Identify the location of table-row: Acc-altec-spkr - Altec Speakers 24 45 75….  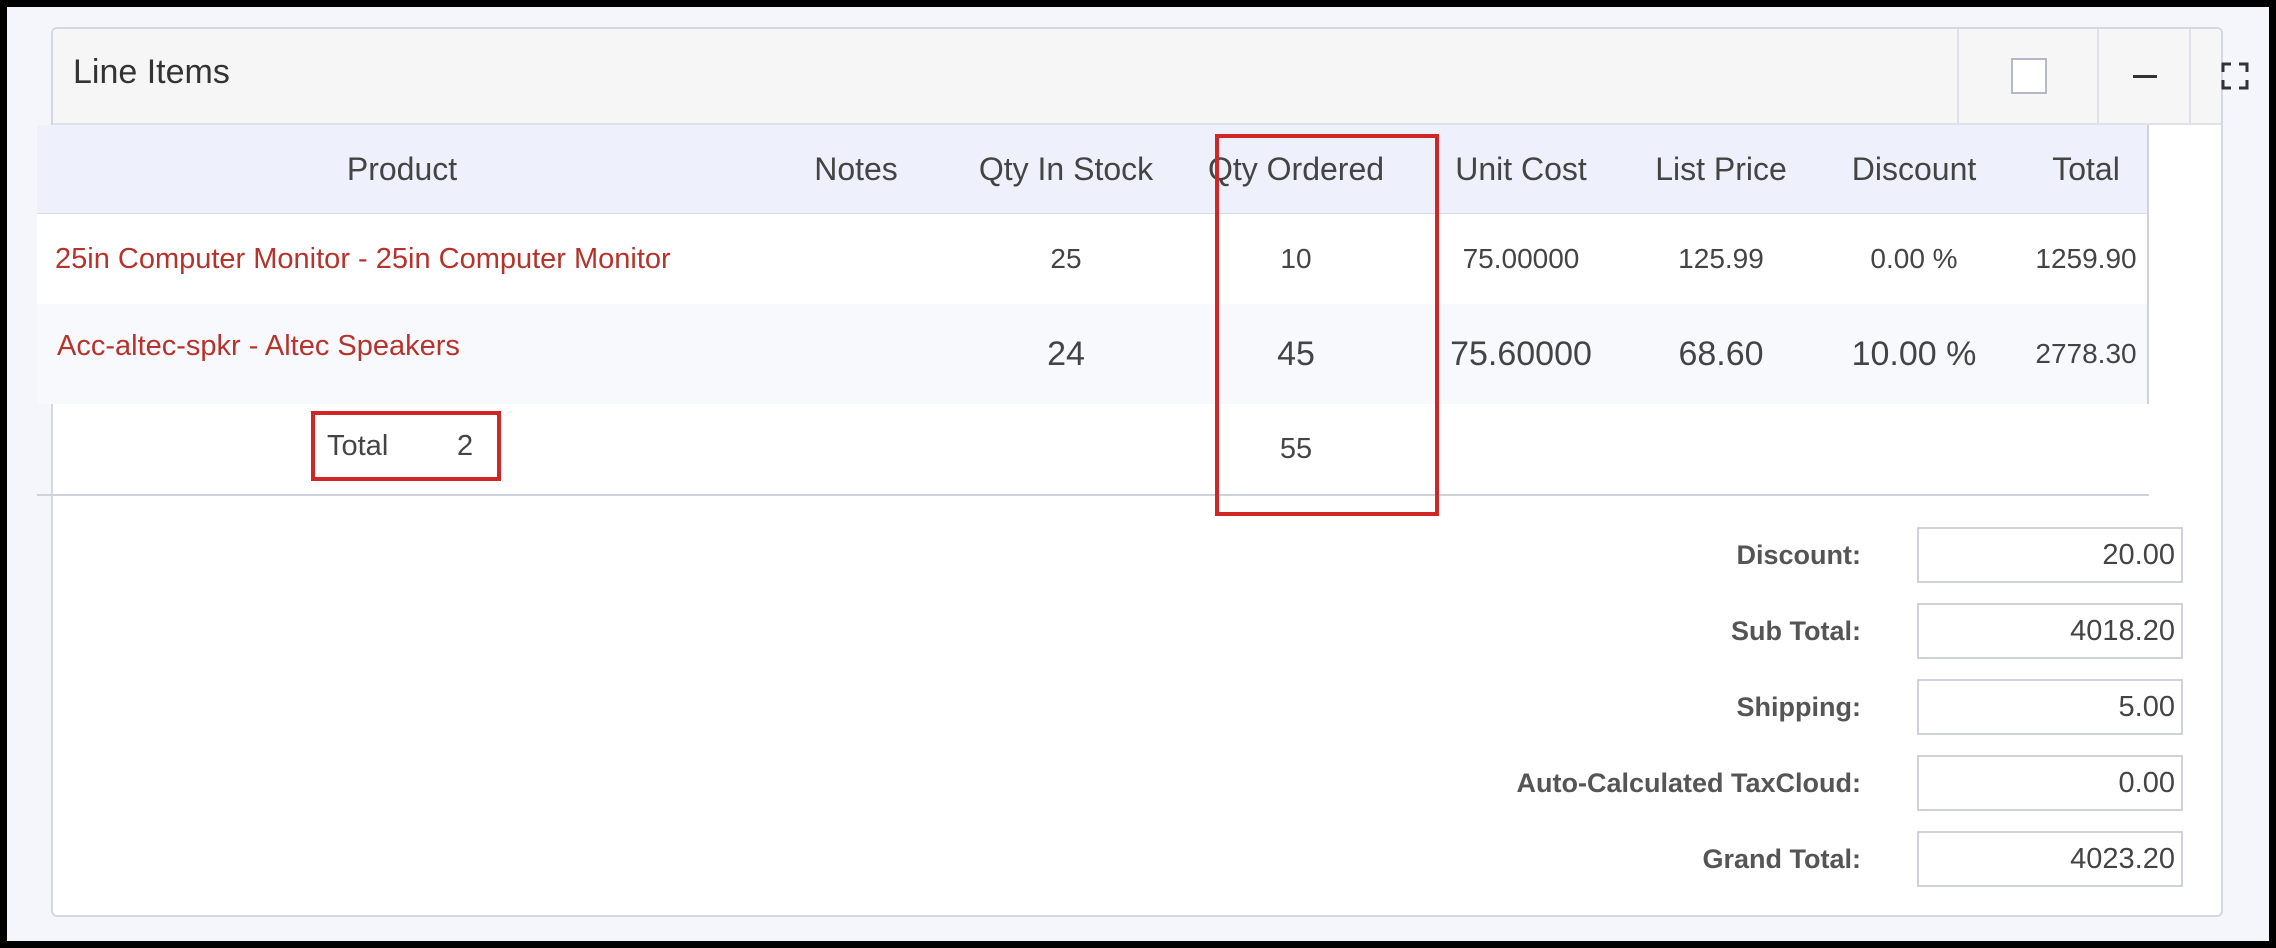
(1093, 354).